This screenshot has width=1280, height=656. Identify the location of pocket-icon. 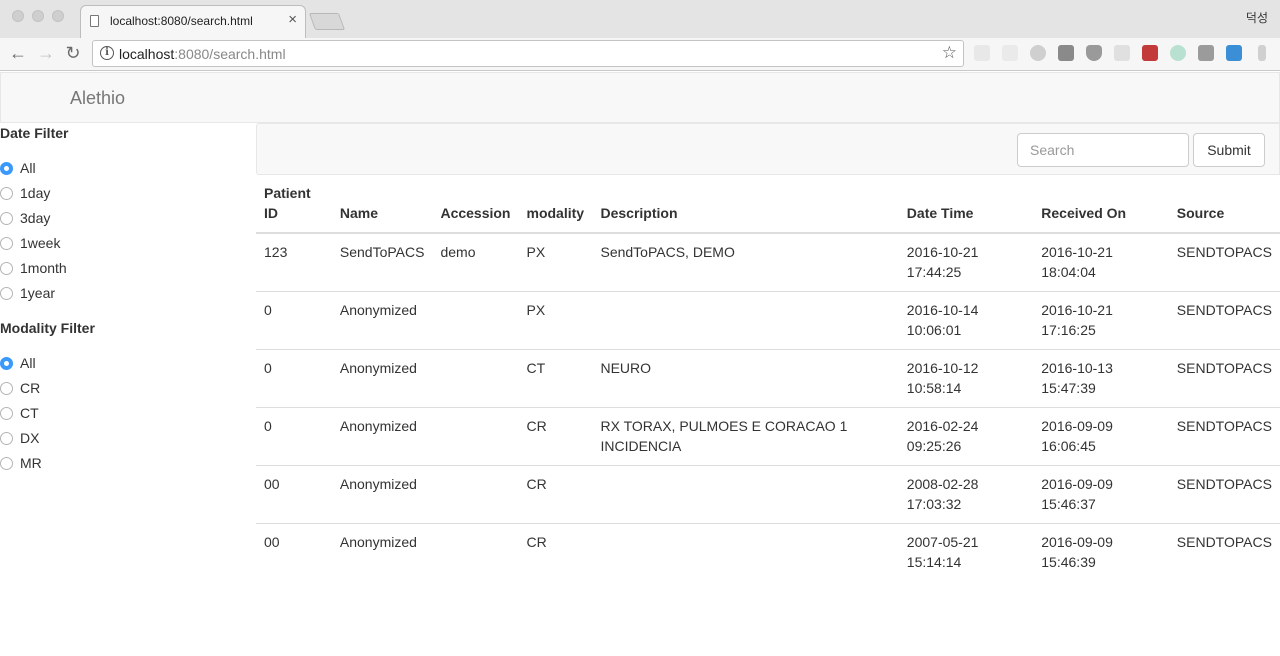
(1094, 53).